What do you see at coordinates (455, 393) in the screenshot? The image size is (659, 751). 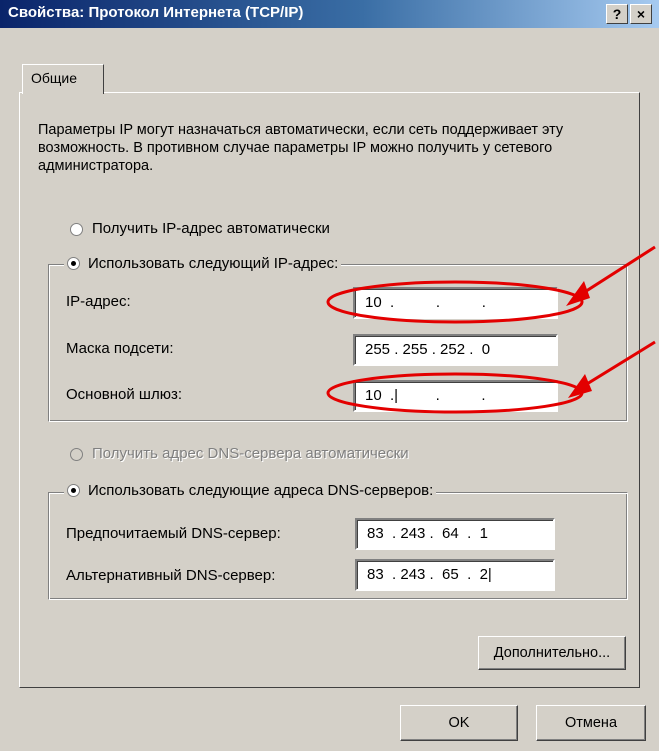 I see `gateway-highlight-ellipse` at bounding box center [455, 393].